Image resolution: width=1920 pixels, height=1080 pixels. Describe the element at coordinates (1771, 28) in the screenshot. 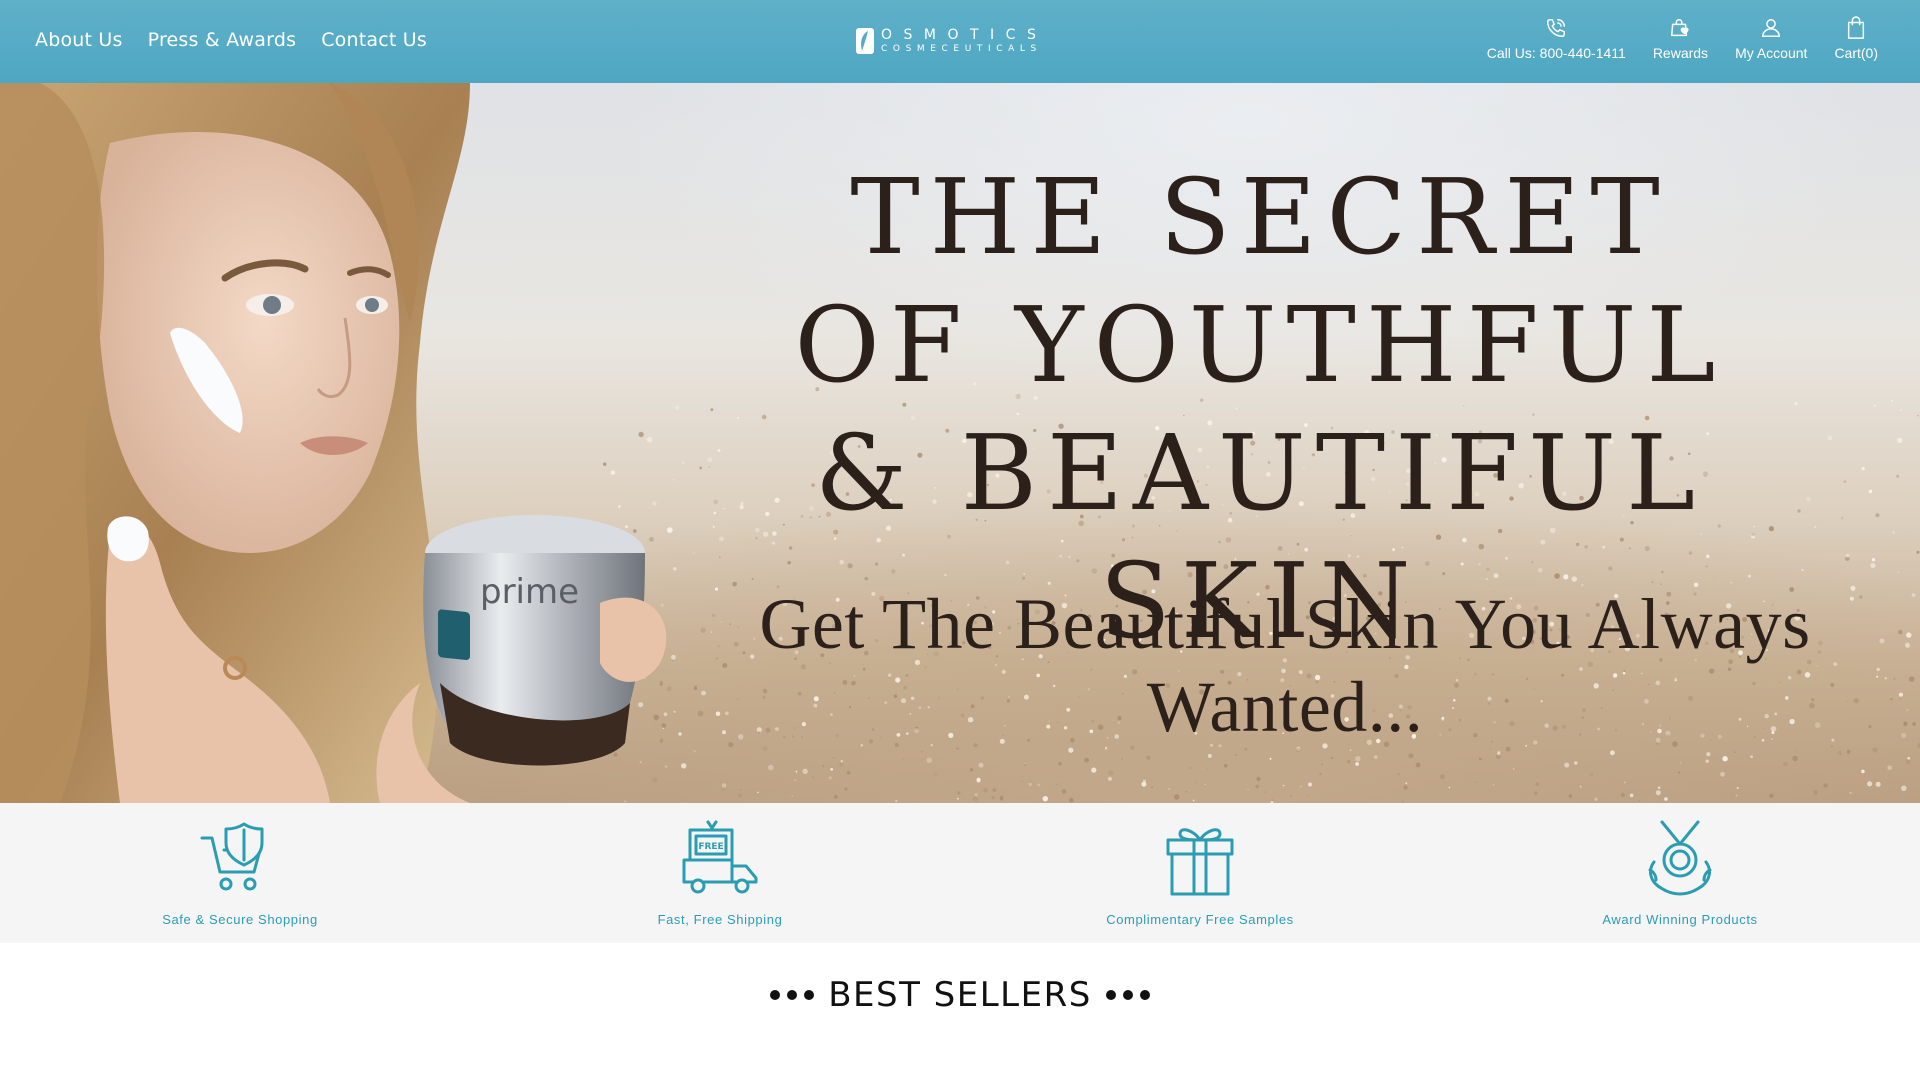

I see `user-icon` at that location.